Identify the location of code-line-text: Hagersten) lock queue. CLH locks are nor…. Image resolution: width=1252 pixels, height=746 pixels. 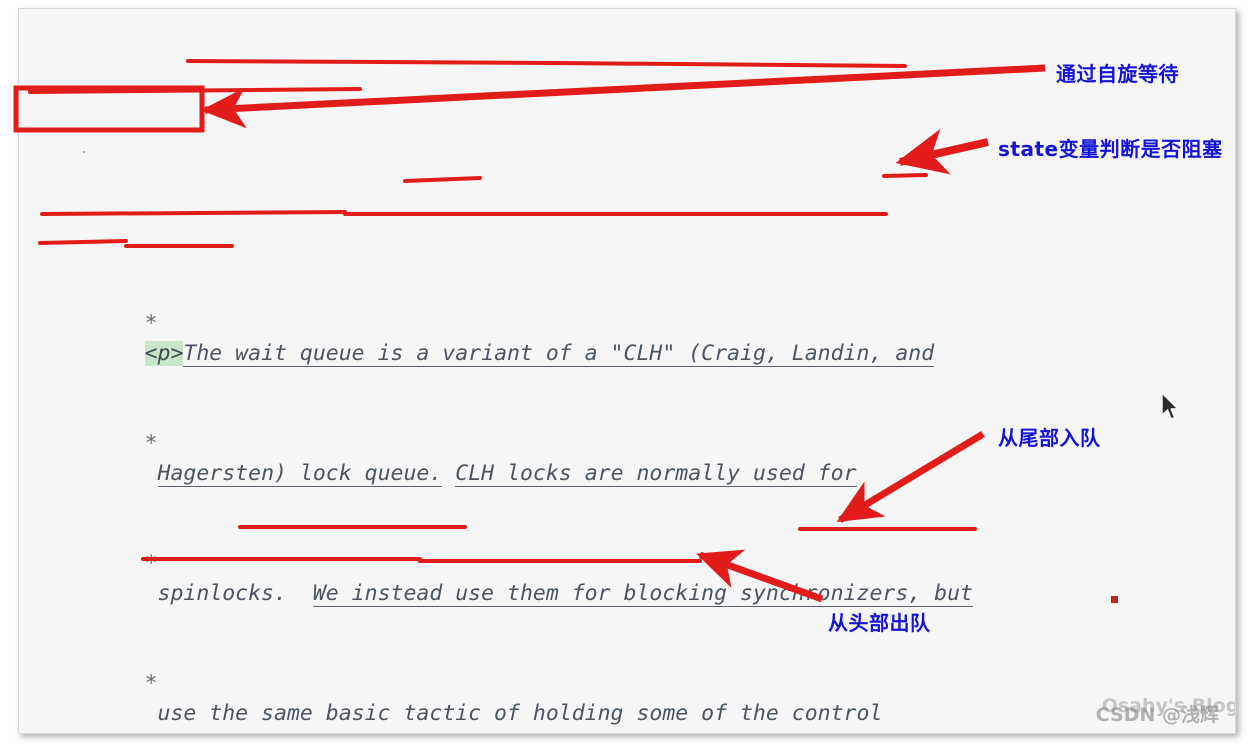
(507, 474).